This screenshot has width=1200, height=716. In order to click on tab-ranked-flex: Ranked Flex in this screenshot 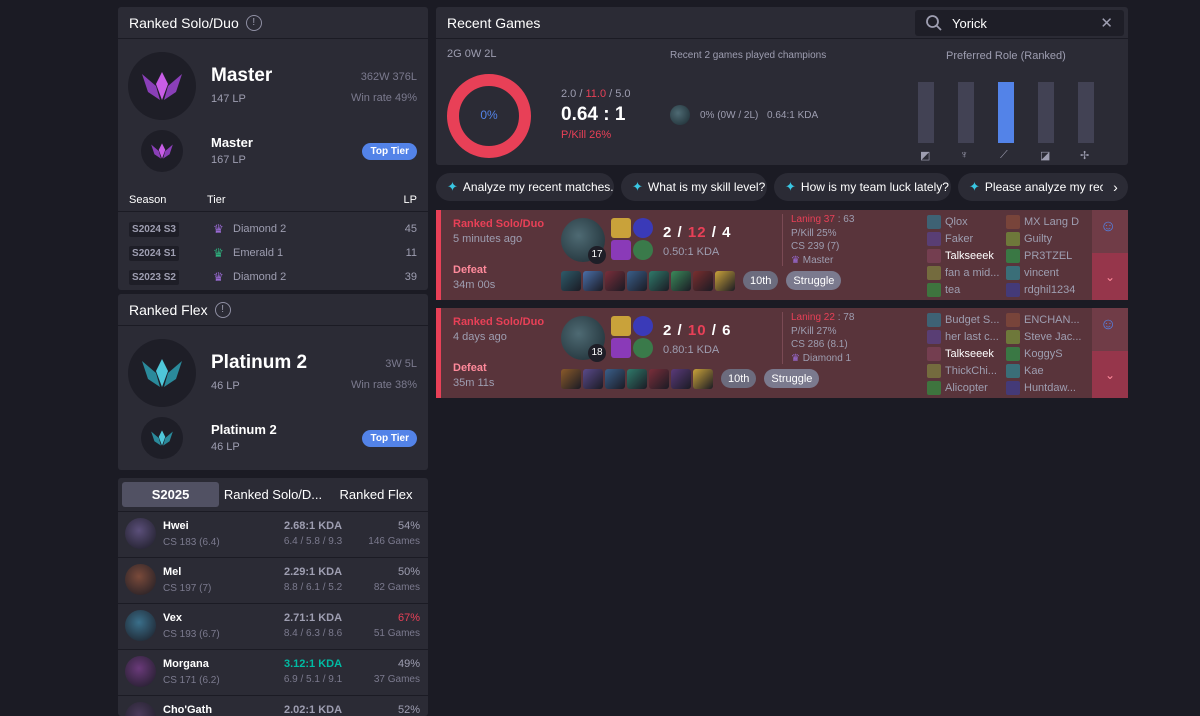, I will do `click(376, 494)`.